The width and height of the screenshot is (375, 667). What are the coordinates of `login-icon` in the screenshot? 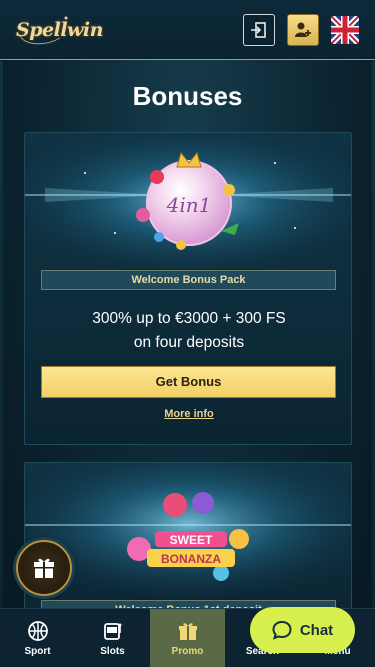 It's located at (258, 30).